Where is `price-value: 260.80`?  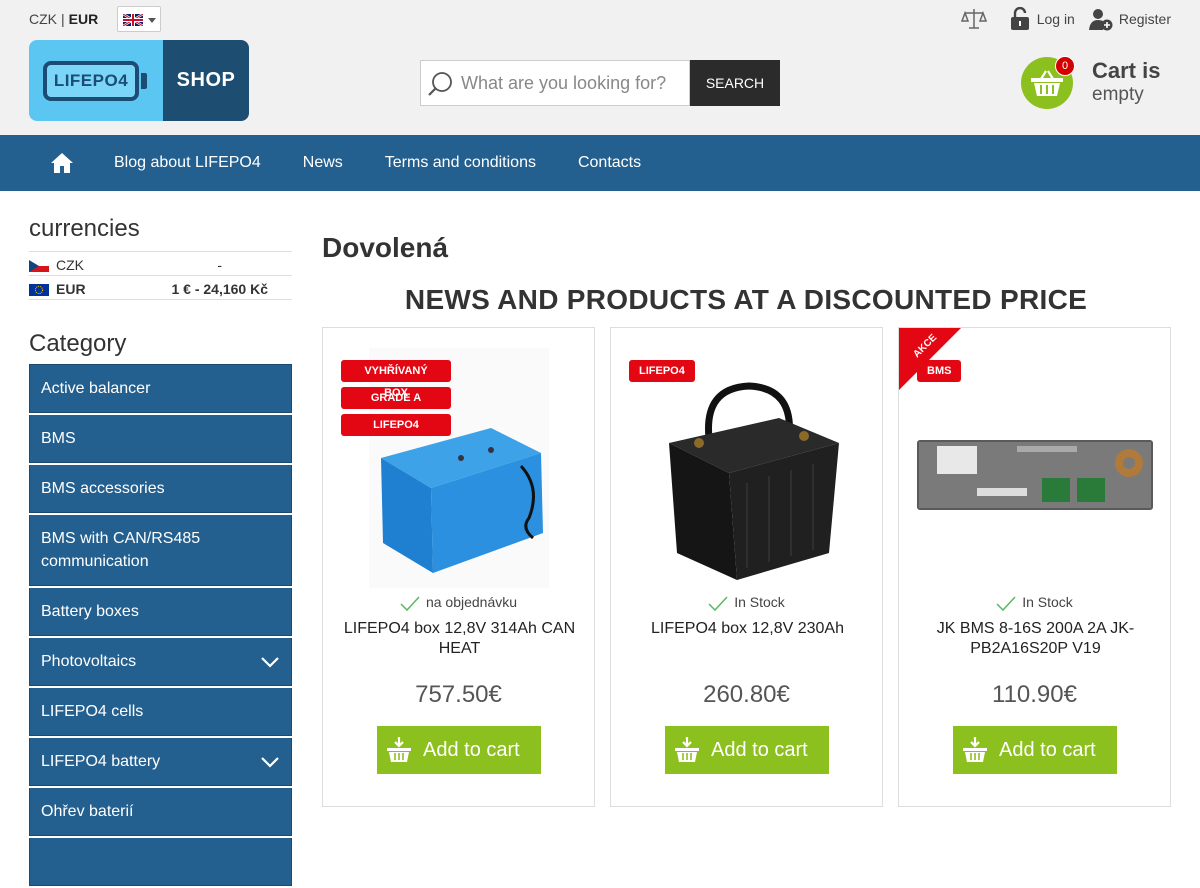 price-value: 260.80 is located at coordinates (740, 694).